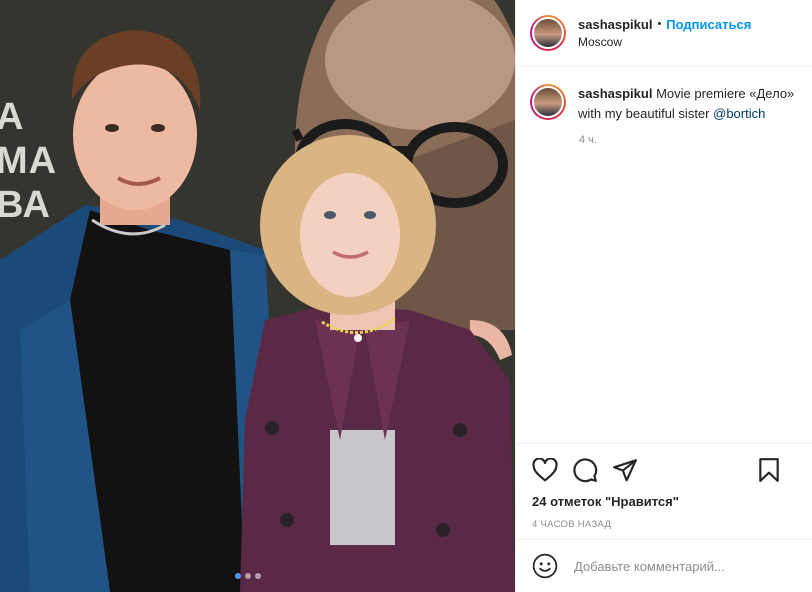 This screenshot has height=592, width=812. Describe the element at coordinates (25, 205) in the screenshot. I see `poster-line: ВА` at that location.